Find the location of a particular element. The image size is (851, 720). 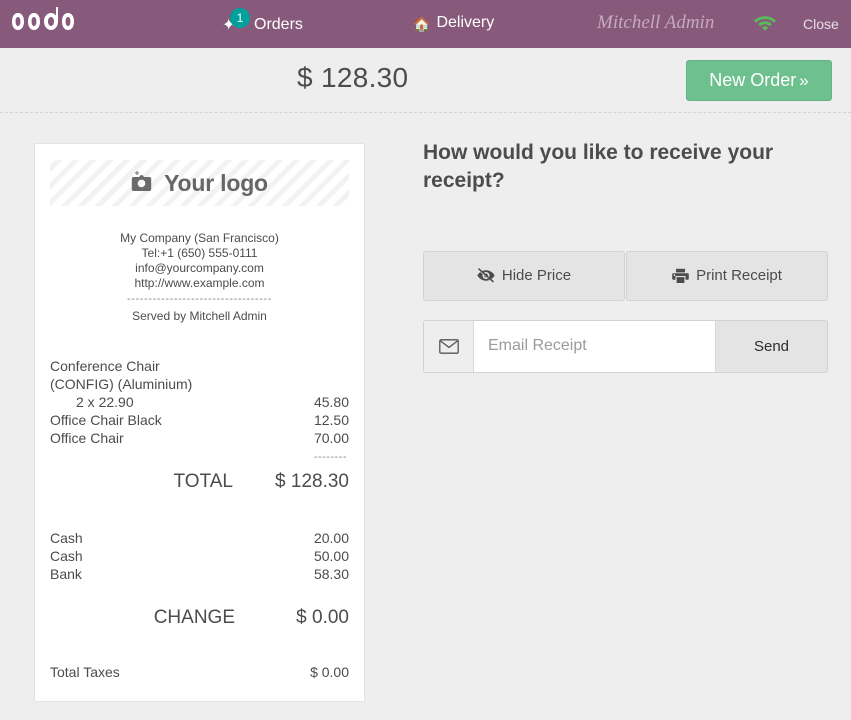

new-order-button: New Order » is located at coordinates (759, 80).